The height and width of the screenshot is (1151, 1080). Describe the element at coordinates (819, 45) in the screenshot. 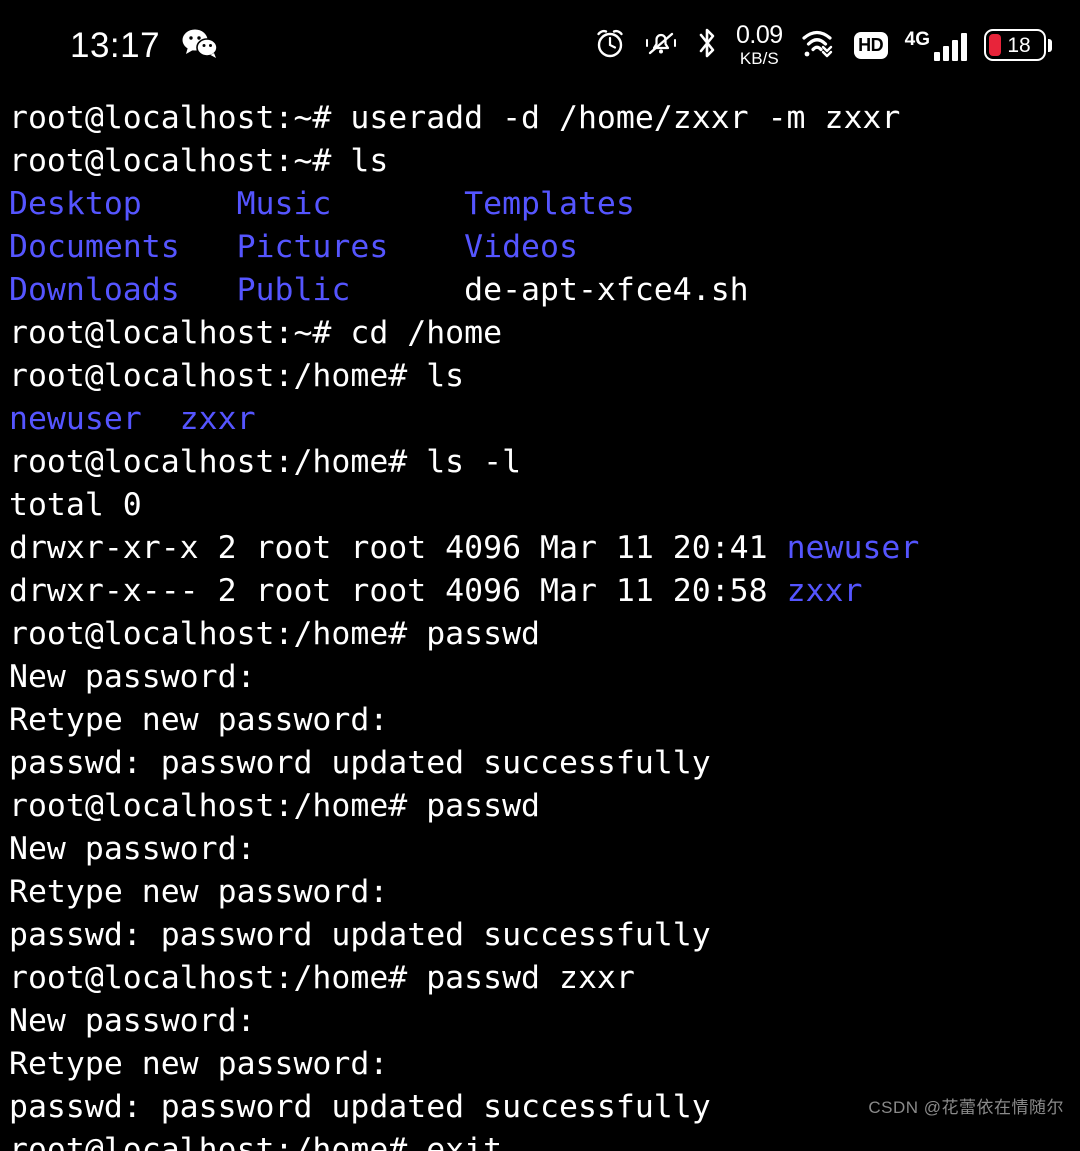

I see `wifi-icon` at that location.